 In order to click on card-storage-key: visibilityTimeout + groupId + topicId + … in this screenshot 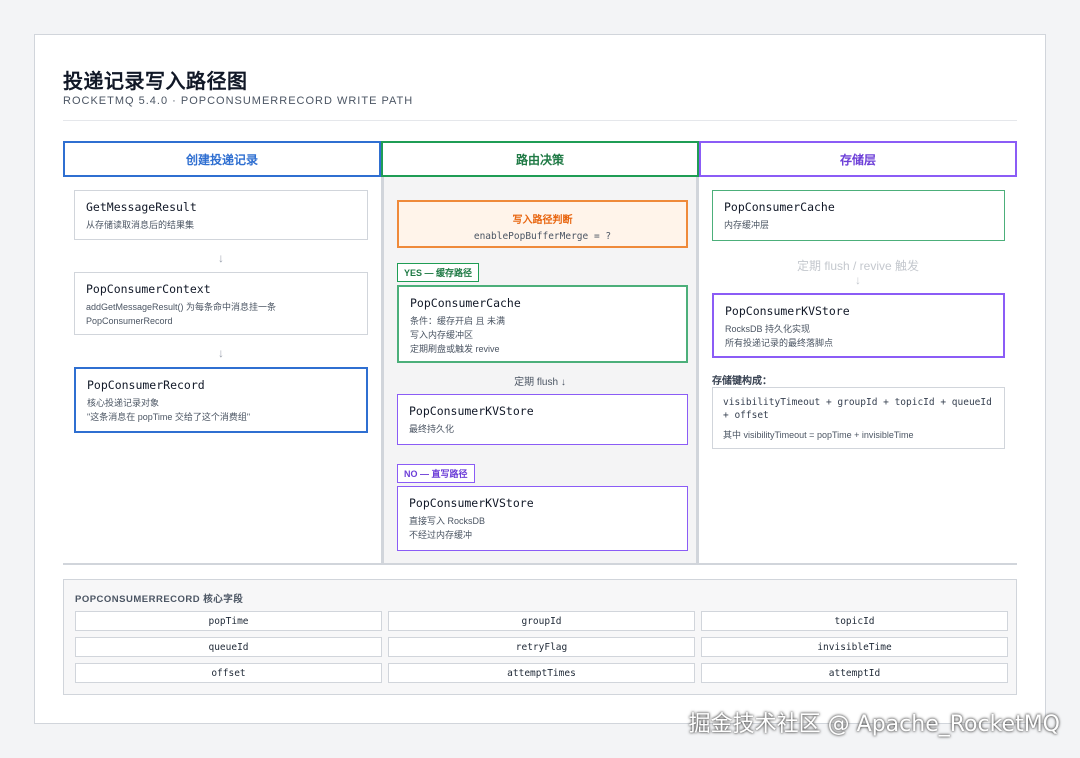, I will do `click(858, 418)`.